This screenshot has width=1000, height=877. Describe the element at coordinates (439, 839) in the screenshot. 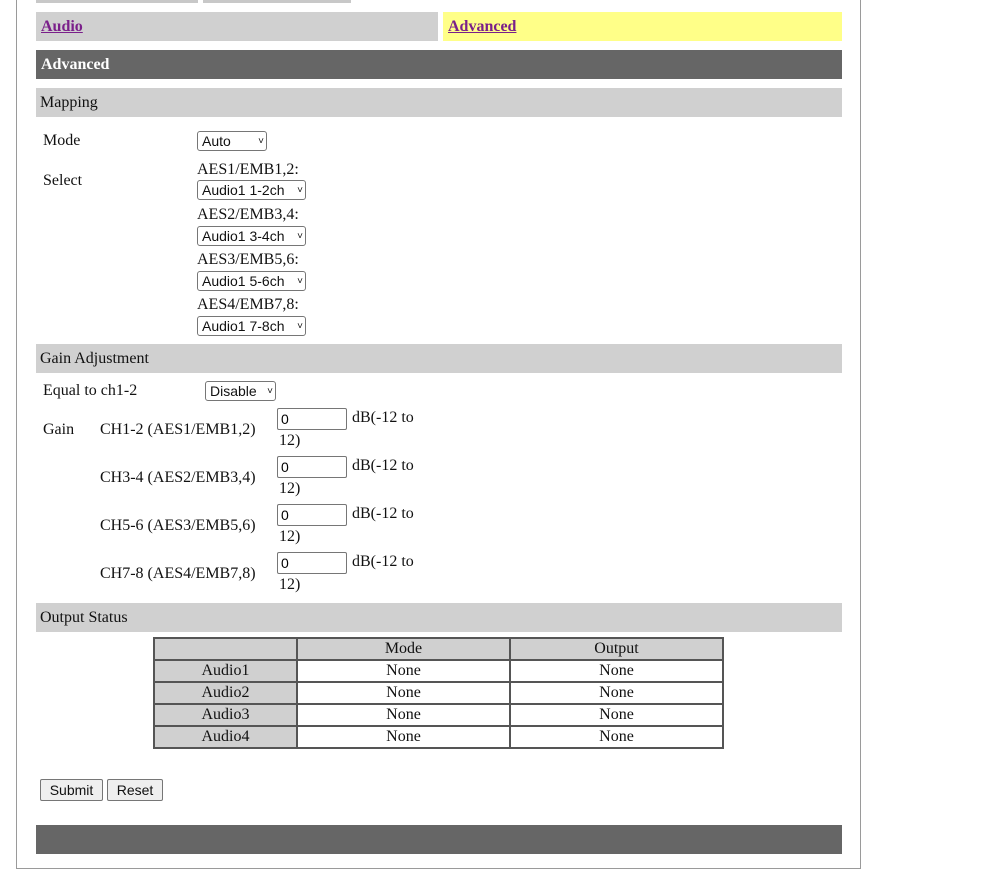

I see `footer-bar` at that location.